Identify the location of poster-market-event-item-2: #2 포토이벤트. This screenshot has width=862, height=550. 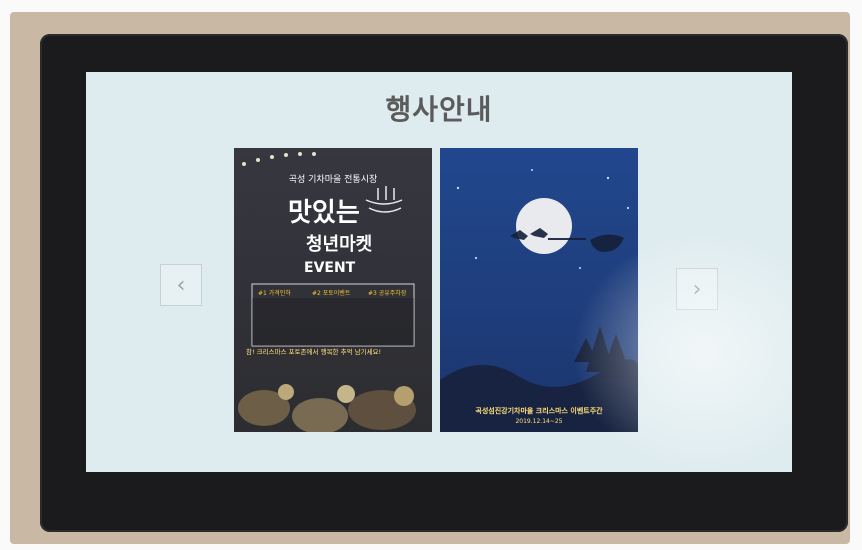
(331, 293).